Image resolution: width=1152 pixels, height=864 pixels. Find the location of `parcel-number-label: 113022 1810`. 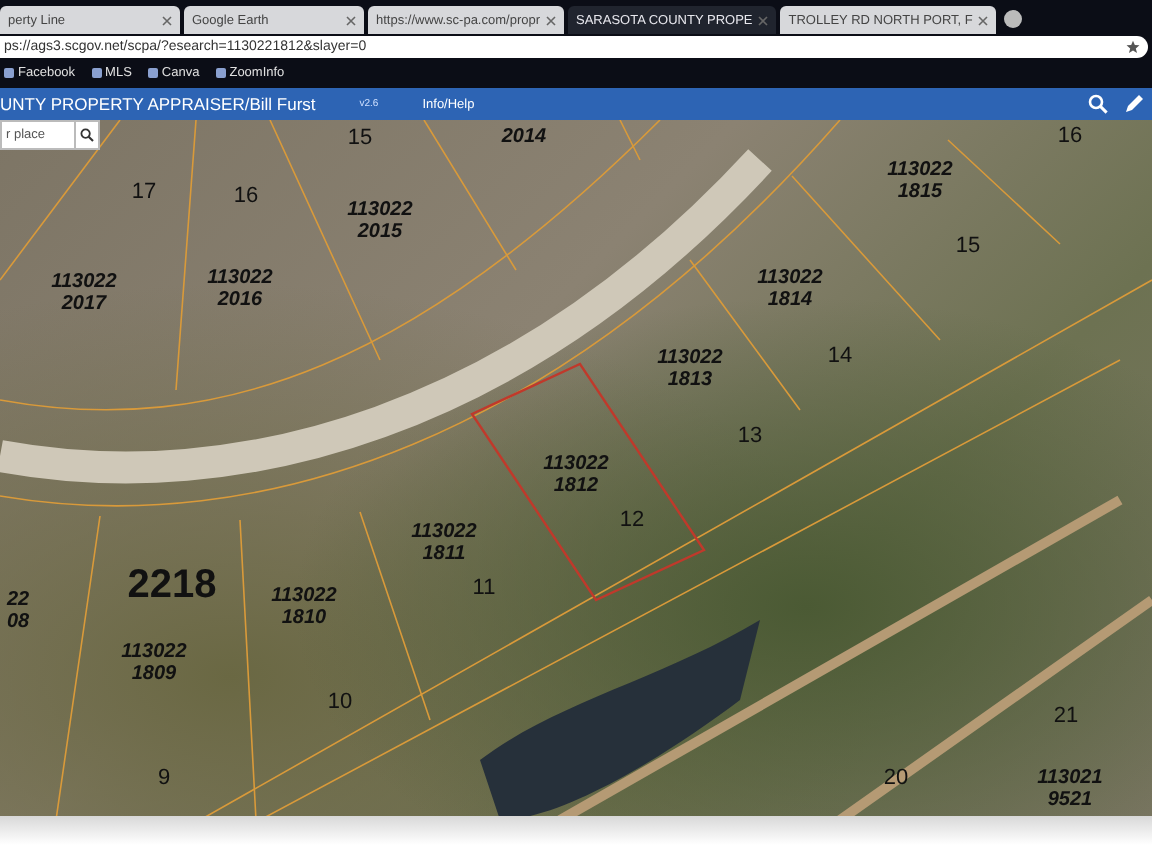

parcel-number-label: 113022 1810 is located at coordinates (304, 608).